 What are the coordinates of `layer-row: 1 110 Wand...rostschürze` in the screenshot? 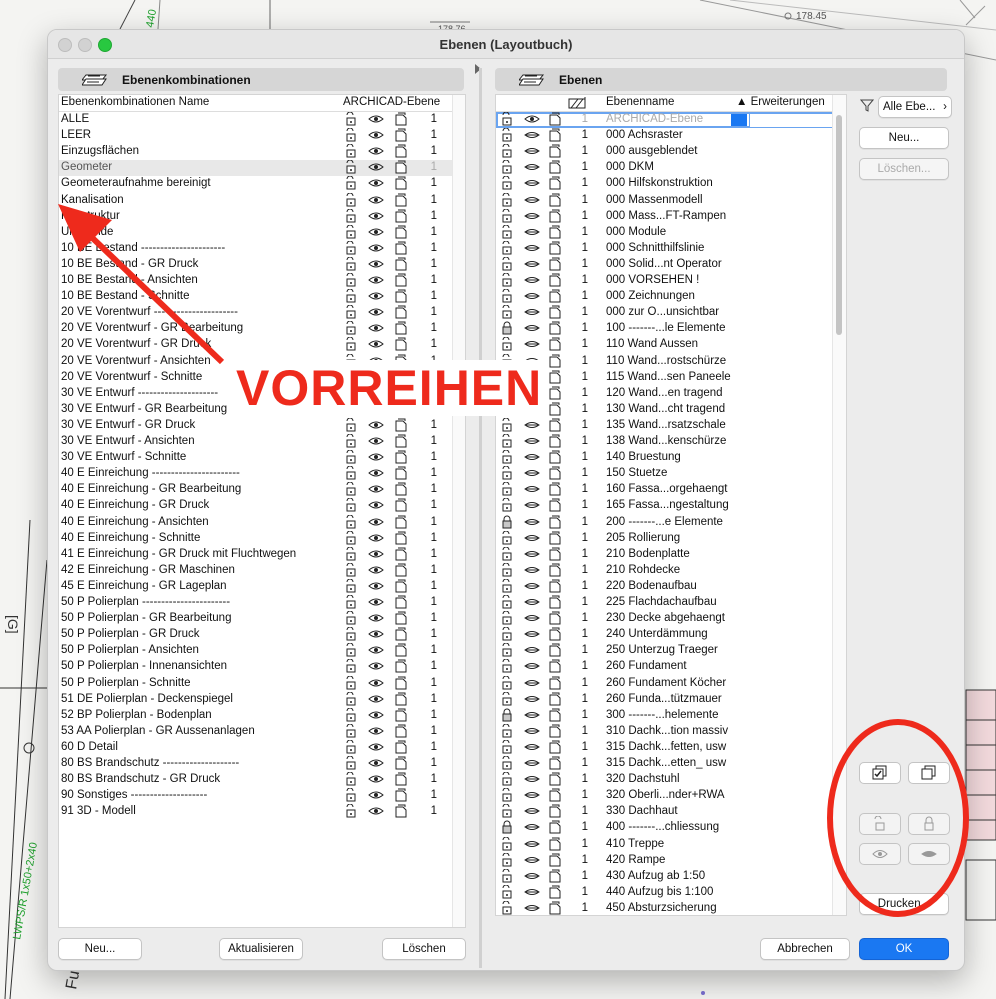 It's located at (671, 361).